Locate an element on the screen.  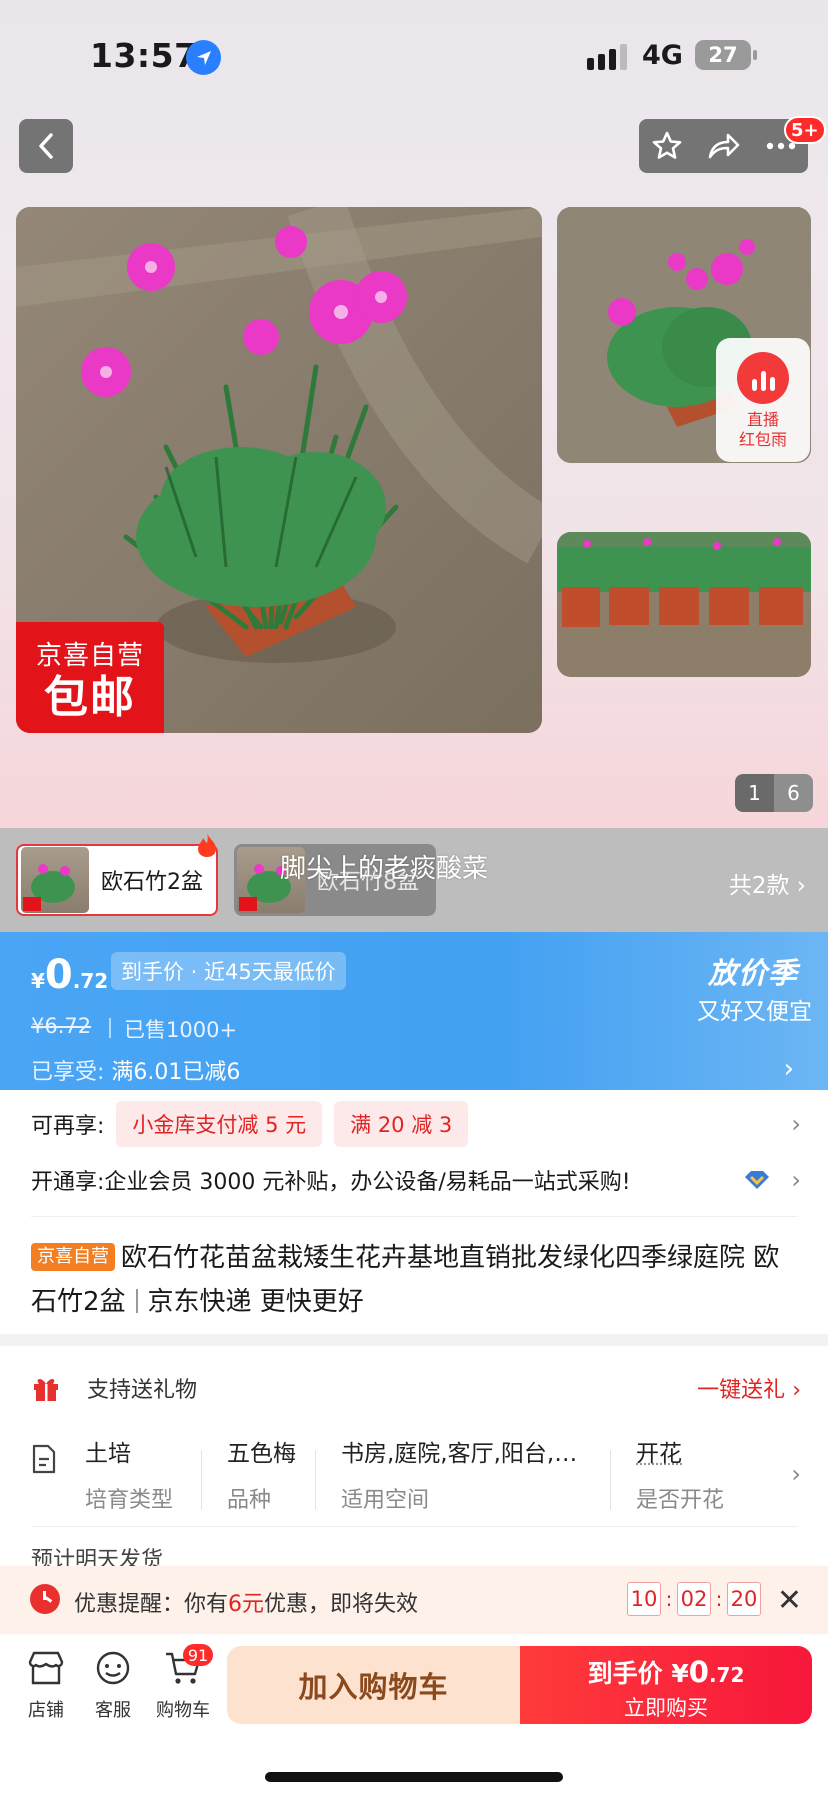
gift-label: 支持送礼物 is located at coordinates (142, 1390).